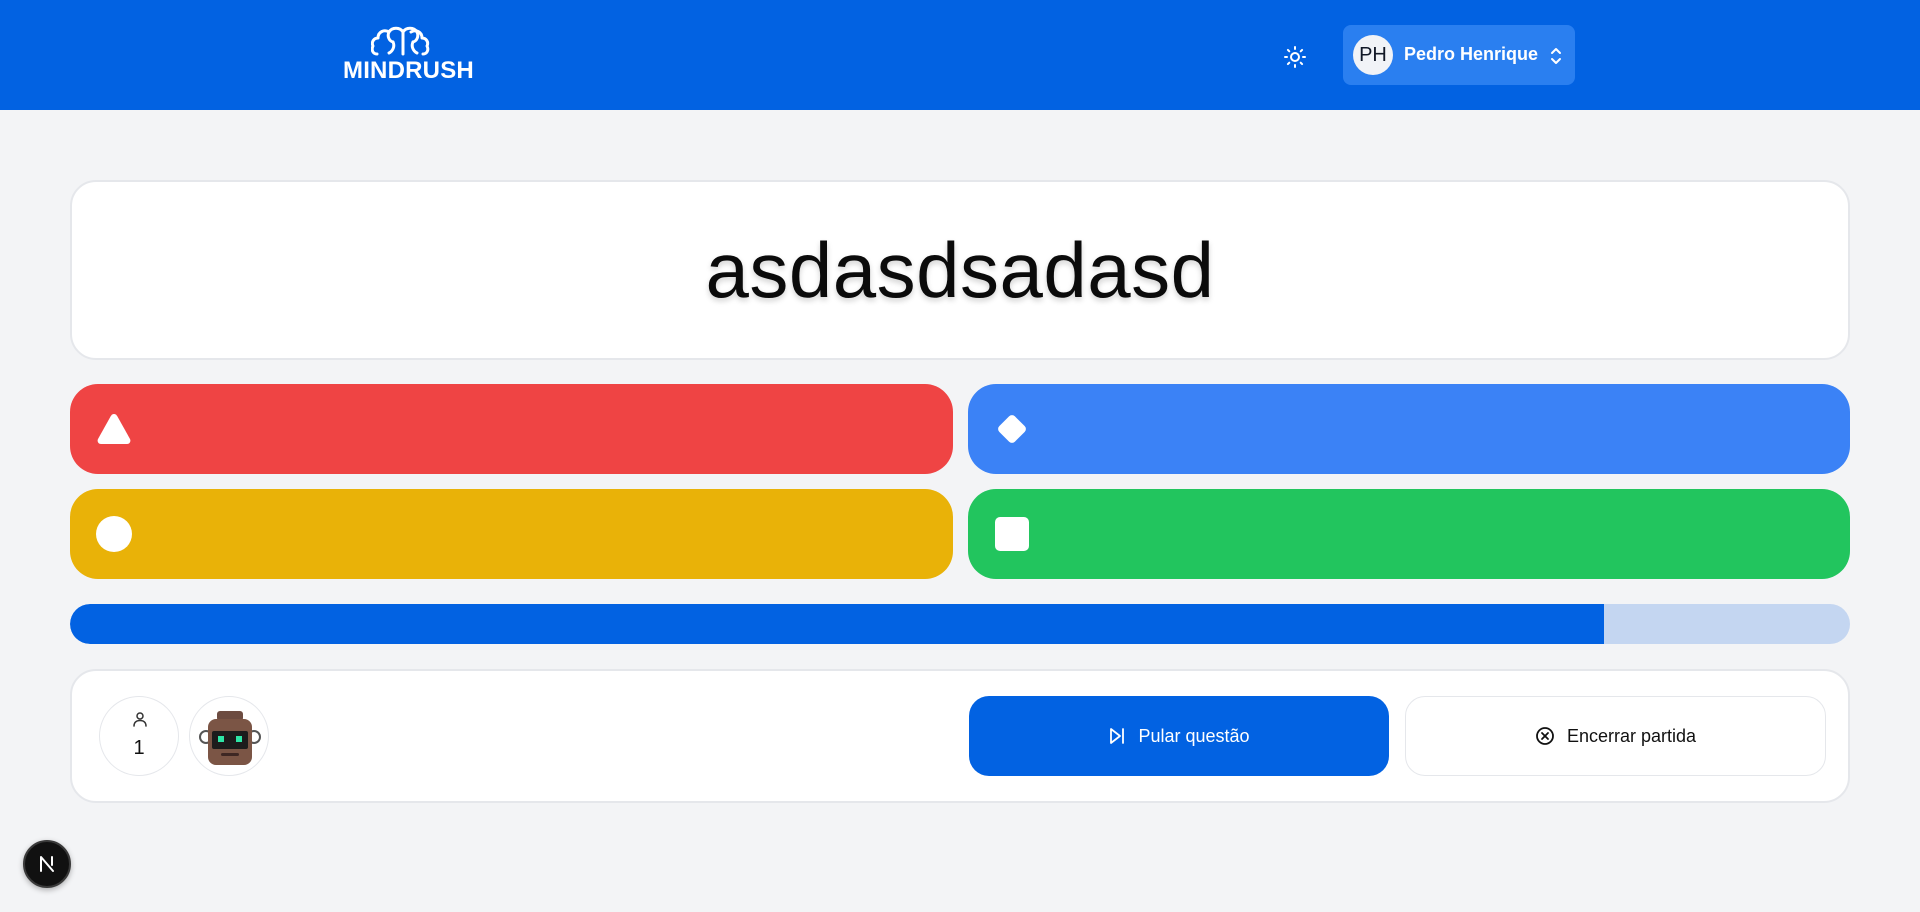 The image size is (1920, 912). I want to click on timer-progress-fill, so click(837, 624).